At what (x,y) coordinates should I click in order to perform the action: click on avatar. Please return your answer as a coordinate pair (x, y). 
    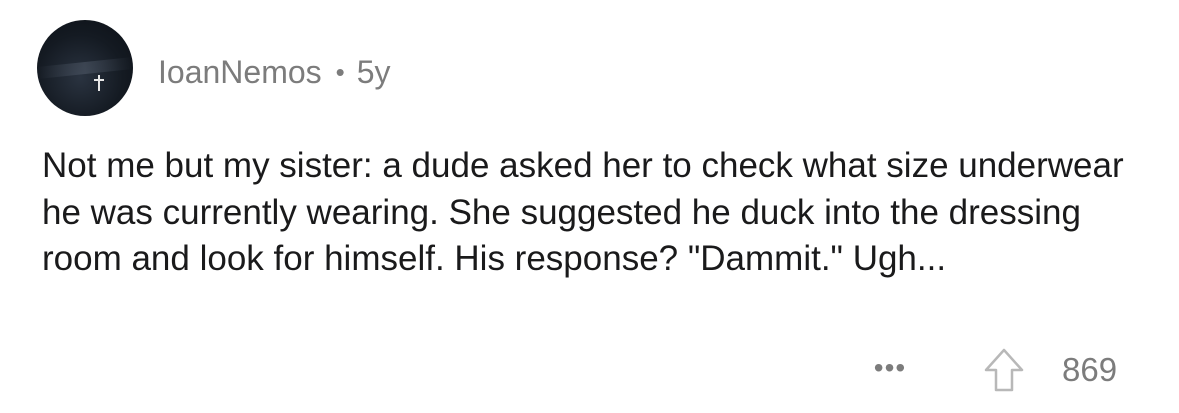
    Looking at the image, I should click on (85, 68).